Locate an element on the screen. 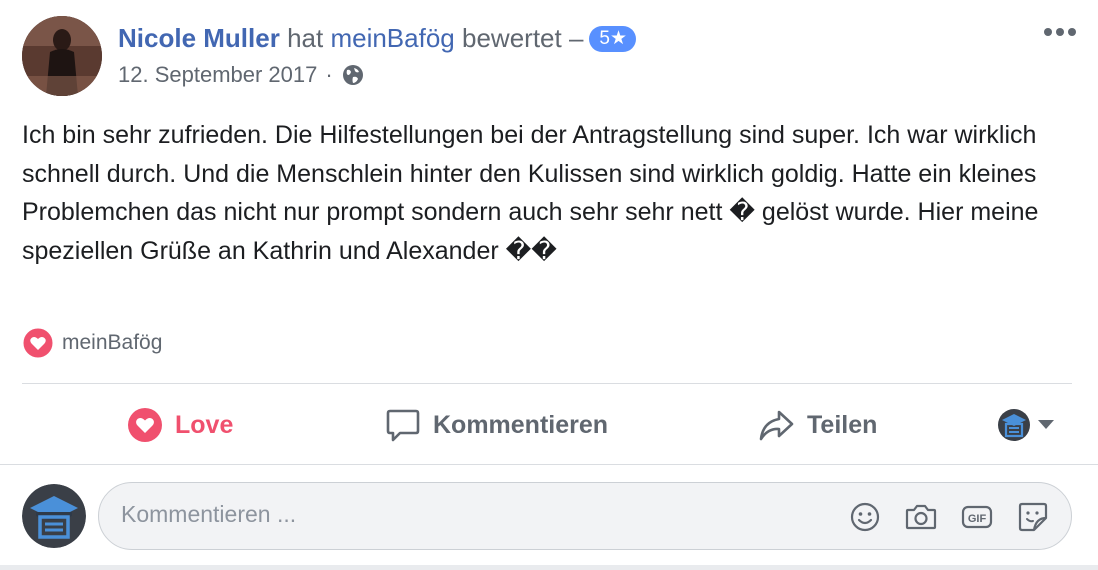 This screenshot has height=570, width=1098. card-bottom-edge is located at coordinates (549, 567).